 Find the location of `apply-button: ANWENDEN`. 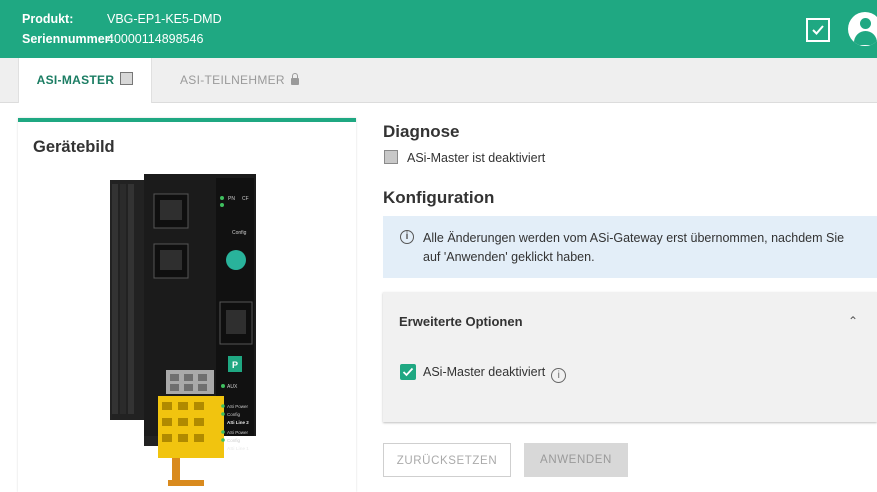

apply-button: ANWENDEN is located at coordinates (576, 460).